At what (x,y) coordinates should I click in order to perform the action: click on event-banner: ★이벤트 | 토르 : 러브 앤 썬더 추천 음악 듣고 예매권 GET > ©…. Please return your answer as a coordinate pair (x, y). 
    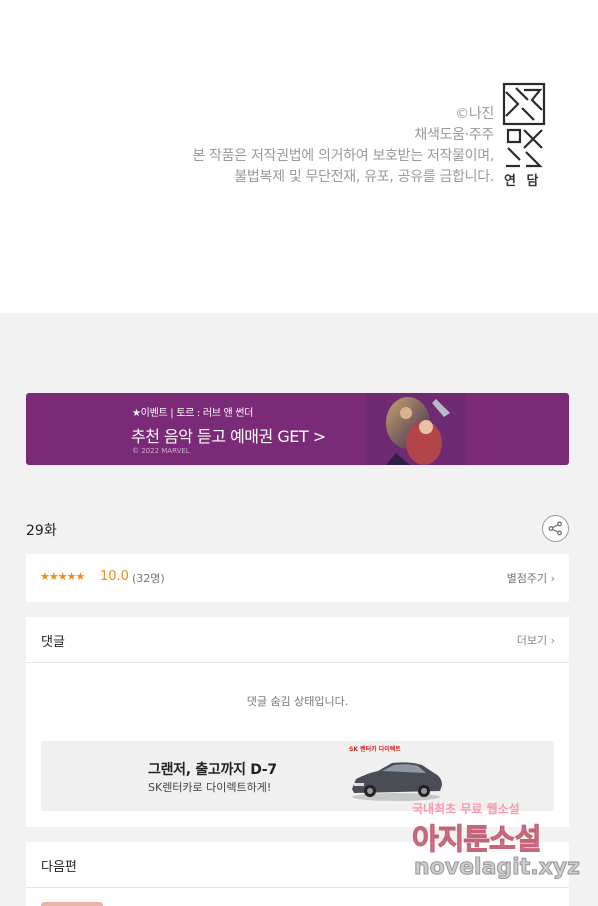
    Looking at the image, I should click on (297, 429).